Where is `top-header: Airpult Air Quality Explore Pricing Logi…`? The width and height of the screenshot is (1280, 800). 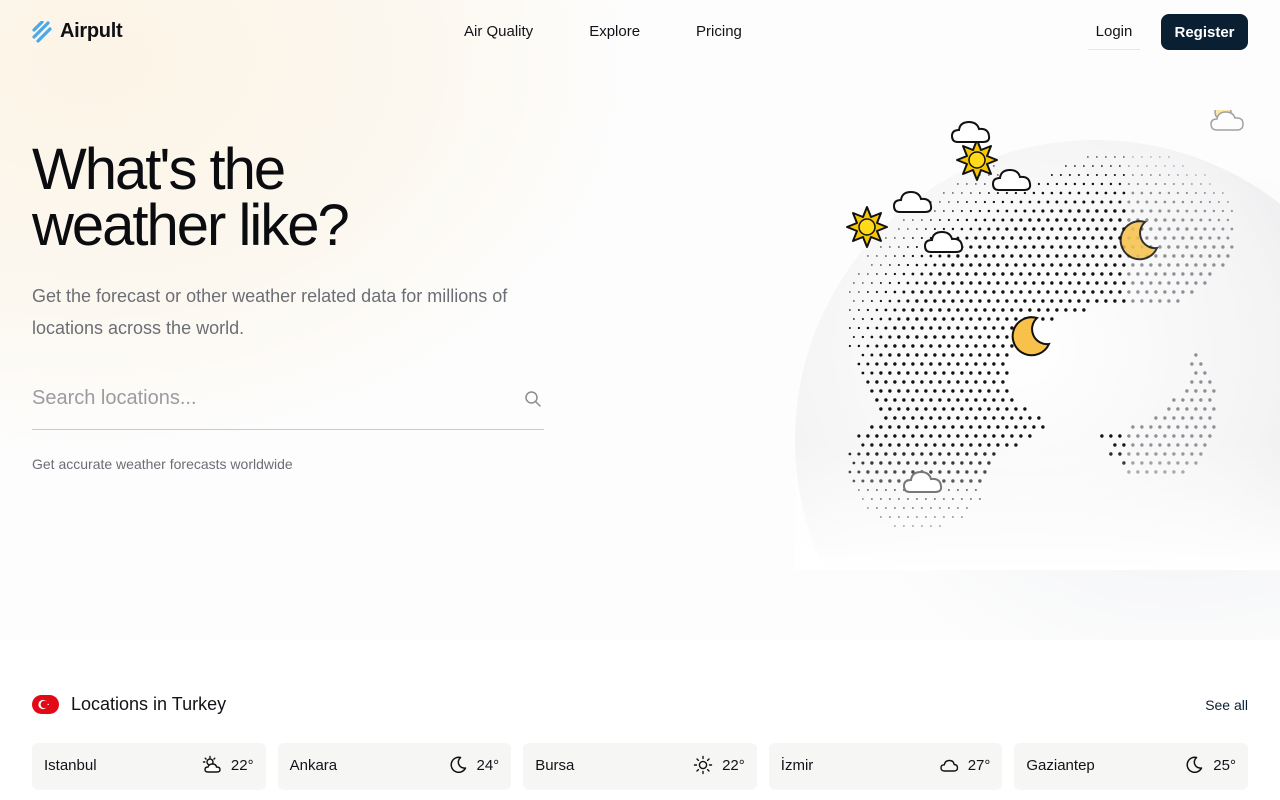 top-header: Airpult Air Quality Explore Pricing Logi… is located at coordinates (640, 32).